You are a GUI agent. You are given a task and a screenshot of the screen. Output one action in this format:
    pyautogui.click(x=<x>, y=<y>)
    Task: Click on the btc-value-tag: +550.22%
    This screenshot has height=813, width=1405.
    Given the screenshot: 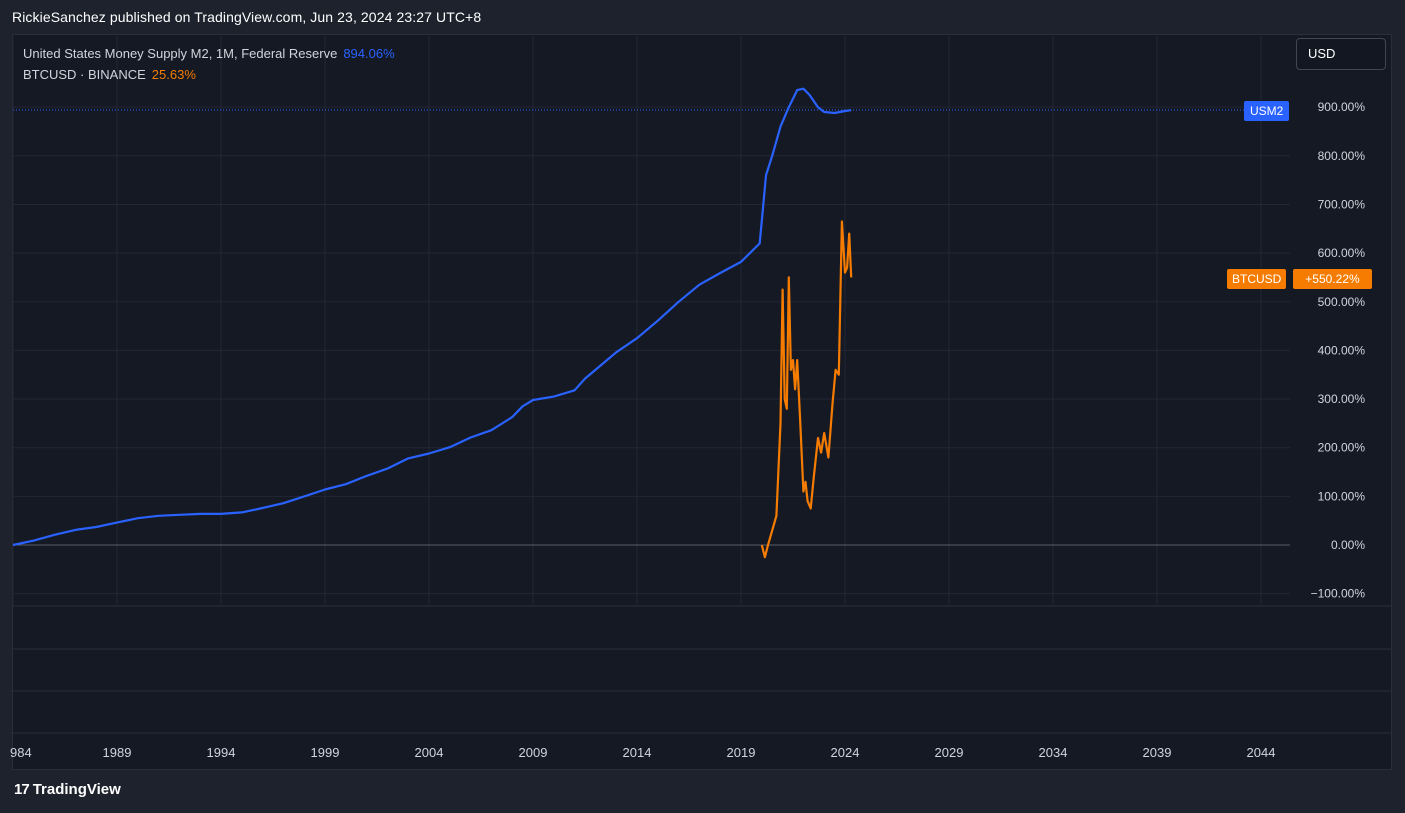 What is the action you would take?
    pyautogui.click(x=1332, y=279)
    